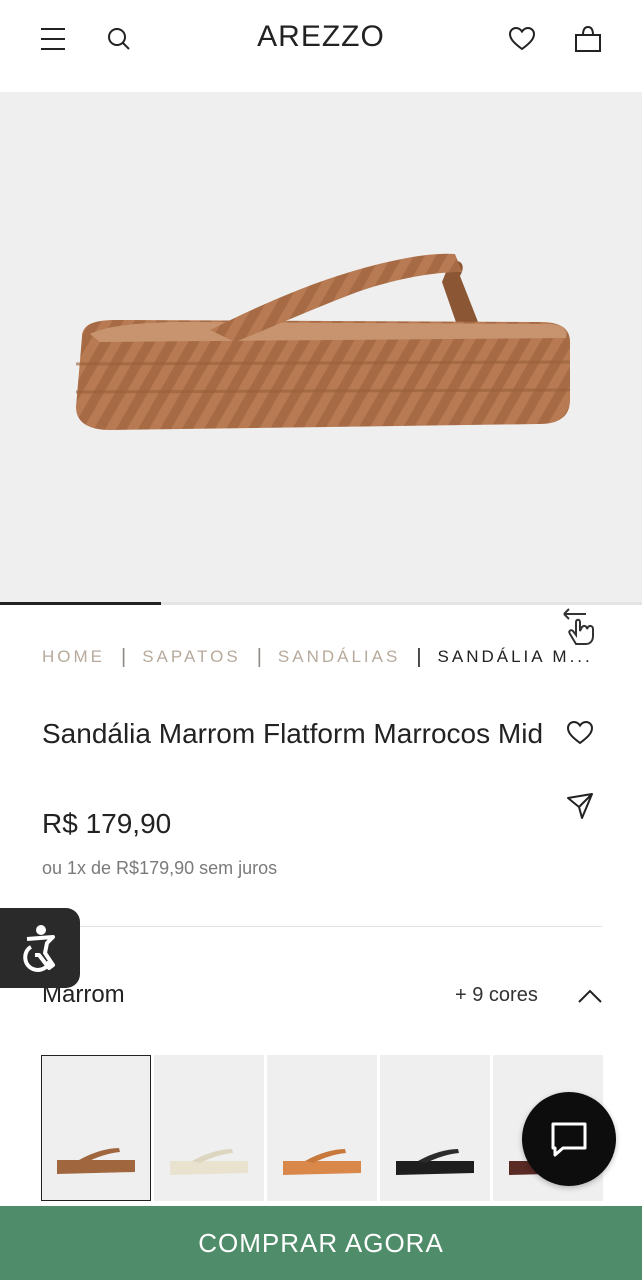 This screenshot has width=642, height=1280. I want to click on breadcrumb-sapatos: SAPATOS, so click(191, 657).